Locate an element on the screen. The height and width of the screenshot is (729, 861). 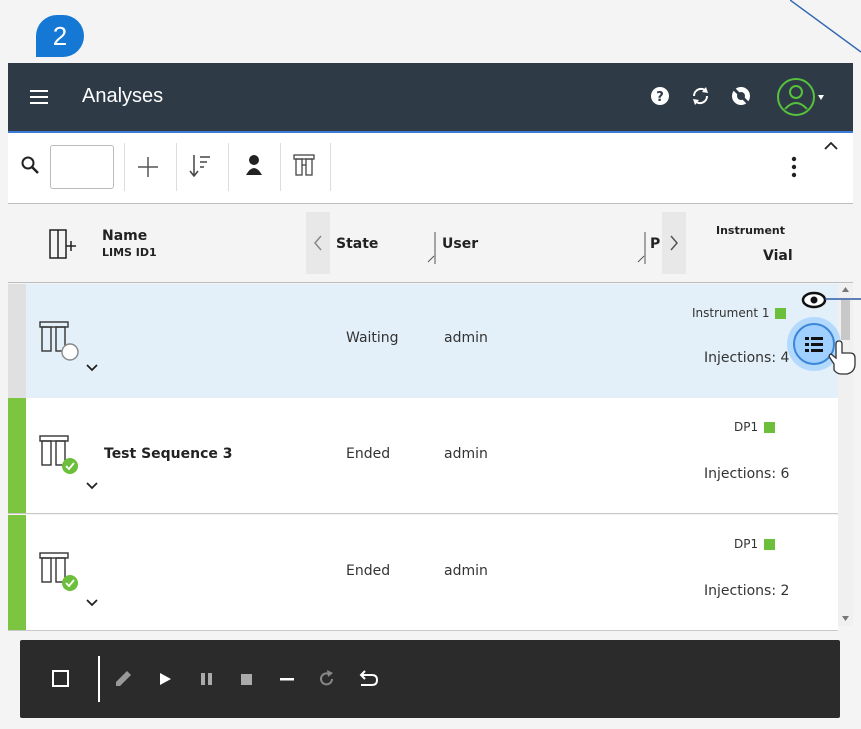
undo-icon is located at coordinates (367, 679).